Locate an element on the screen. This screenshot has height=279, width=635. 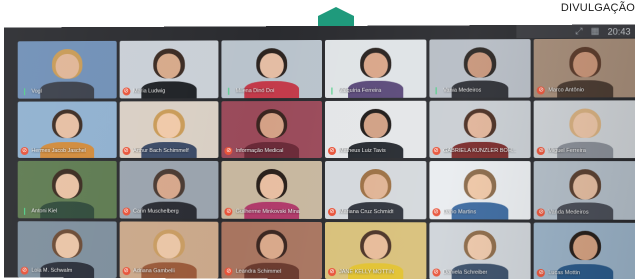
participant-name-tag: ⊘ Miguel Ferreira is located at coordinates (586, 151).